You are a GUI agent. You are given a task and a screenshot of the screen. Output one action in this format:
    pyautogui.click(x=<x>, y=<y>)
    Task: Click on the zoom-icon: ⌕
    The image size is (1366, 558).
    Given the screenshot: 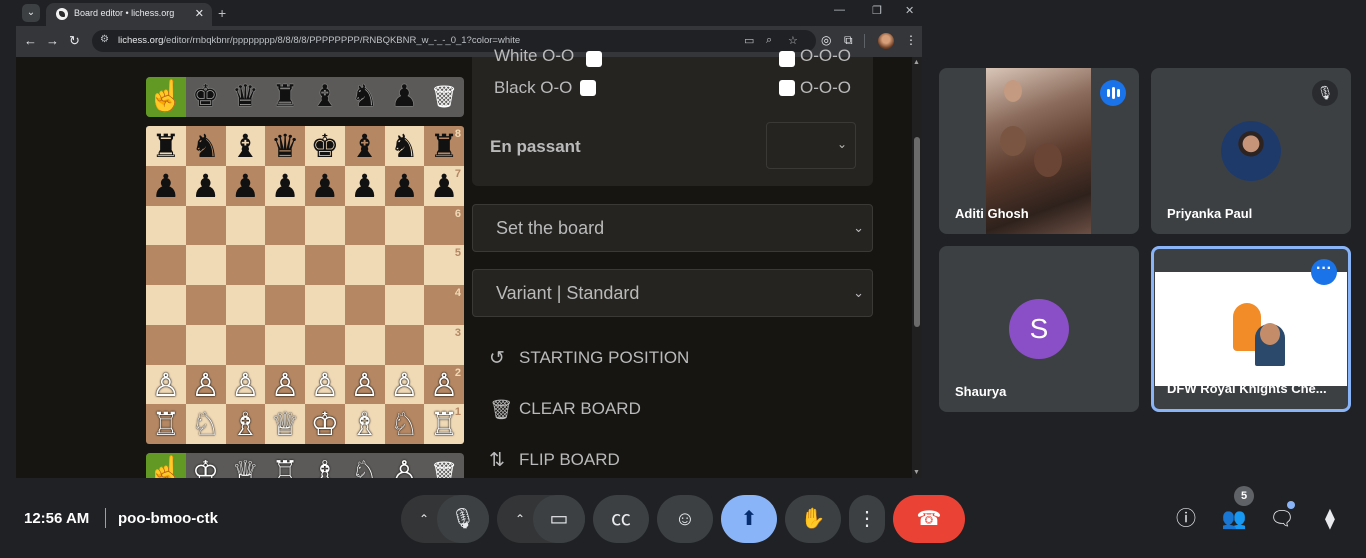 What is the action you would take?
    pyautogui.click(x=769, y=40)
    